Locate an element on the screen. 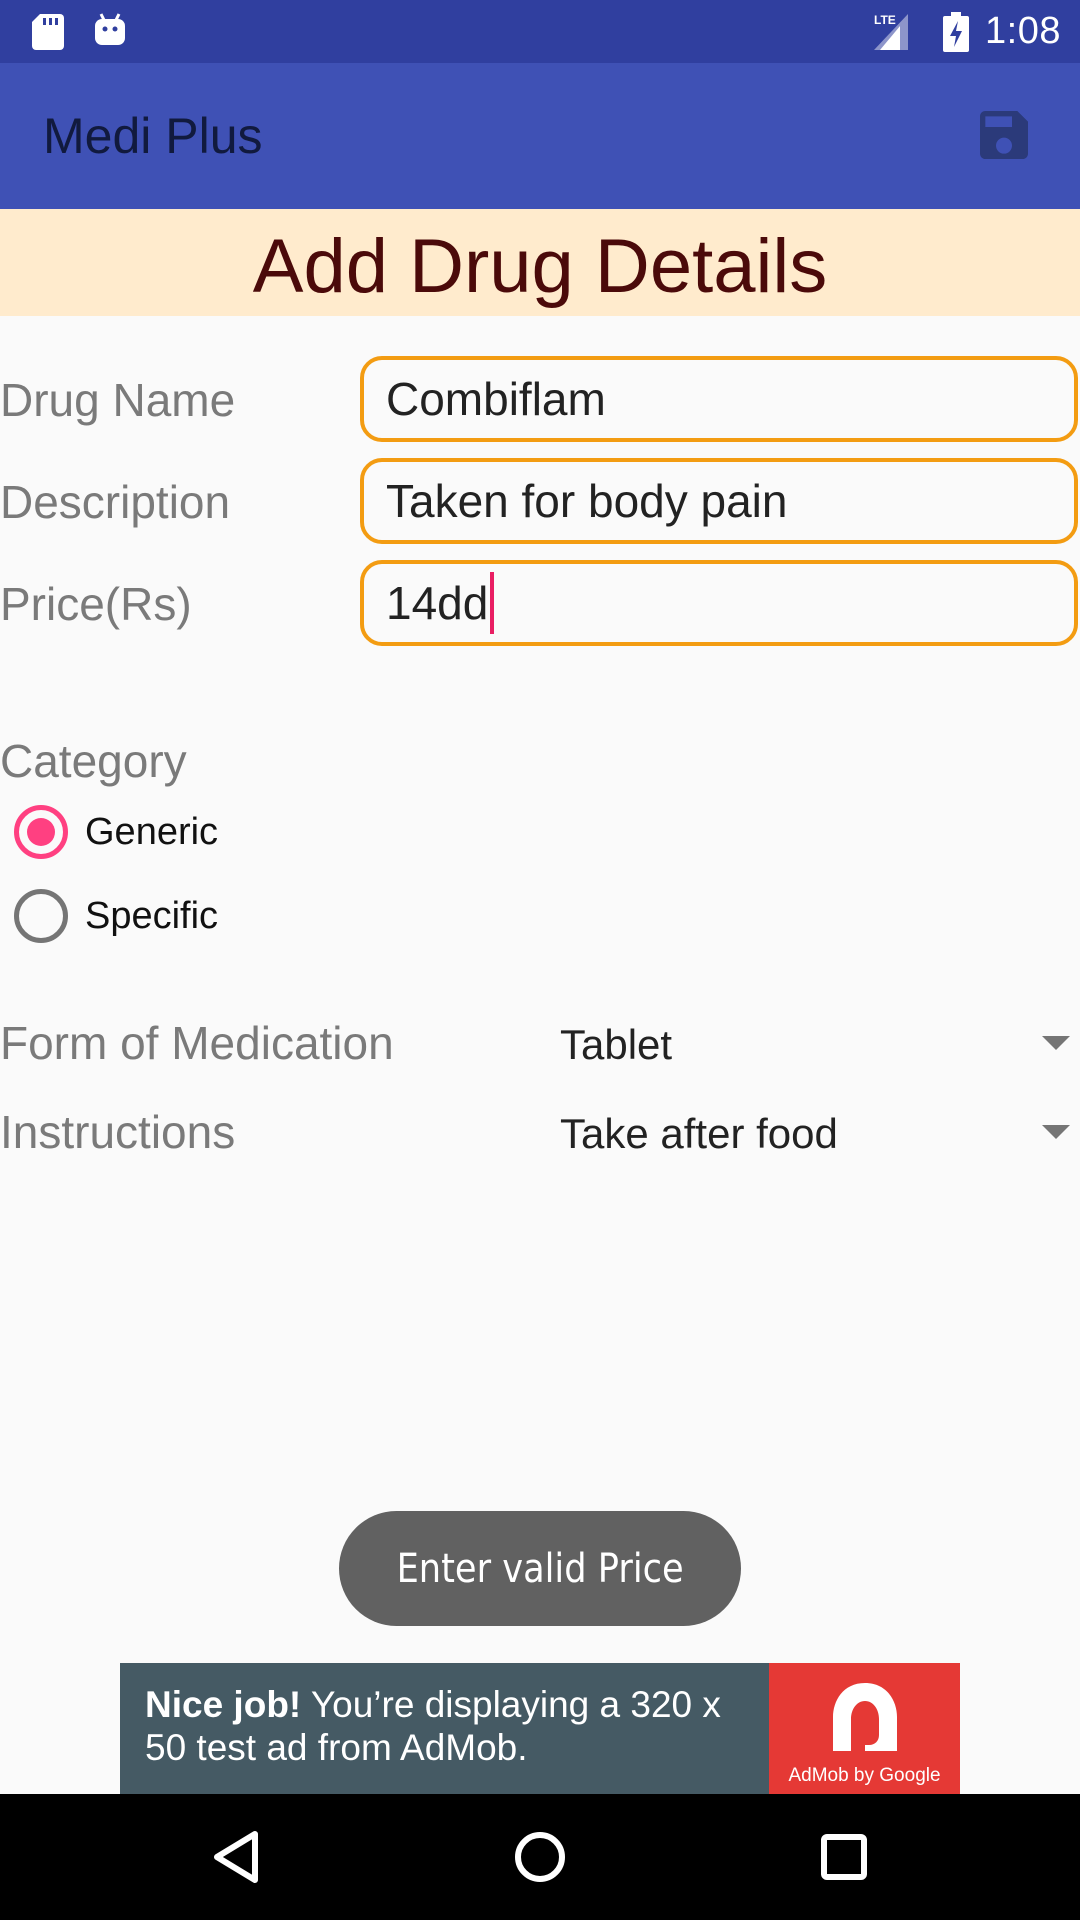  drug-name-label: Drug Name is located at coordinates (118, 400).